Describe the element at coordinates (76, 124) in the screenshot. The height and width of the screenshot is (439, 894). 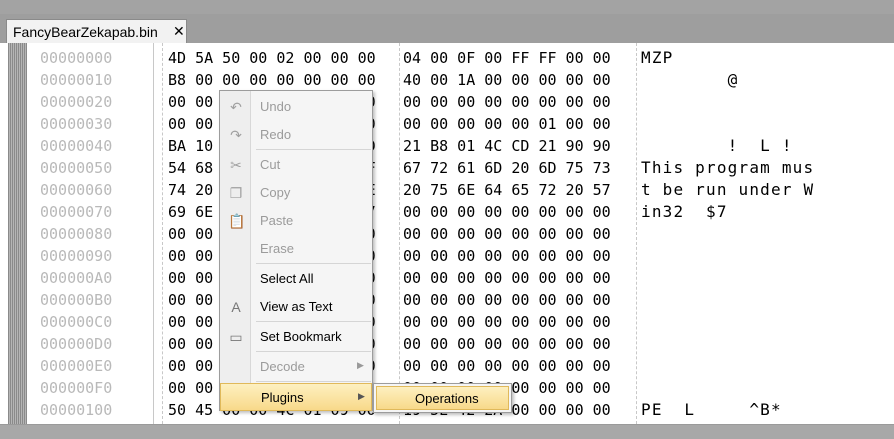
I see `address-cell: 00000030` at that location.